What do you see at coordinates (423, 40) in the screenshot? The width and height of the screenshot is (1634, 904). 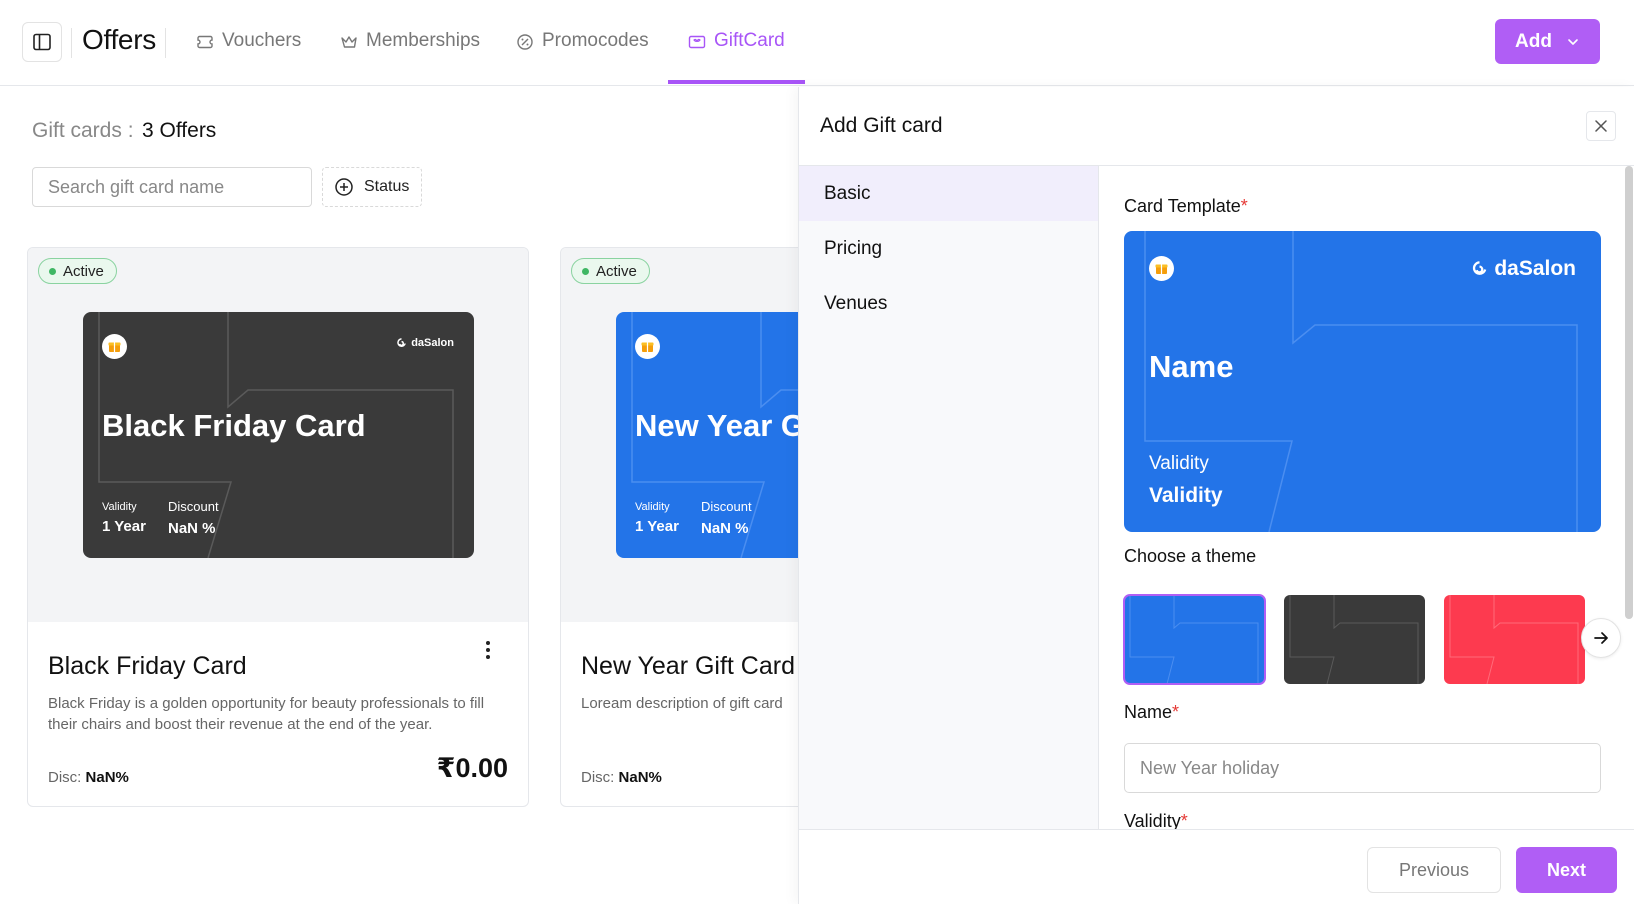 I see `tab-label: Memberships` at bounding box center [423, 40].